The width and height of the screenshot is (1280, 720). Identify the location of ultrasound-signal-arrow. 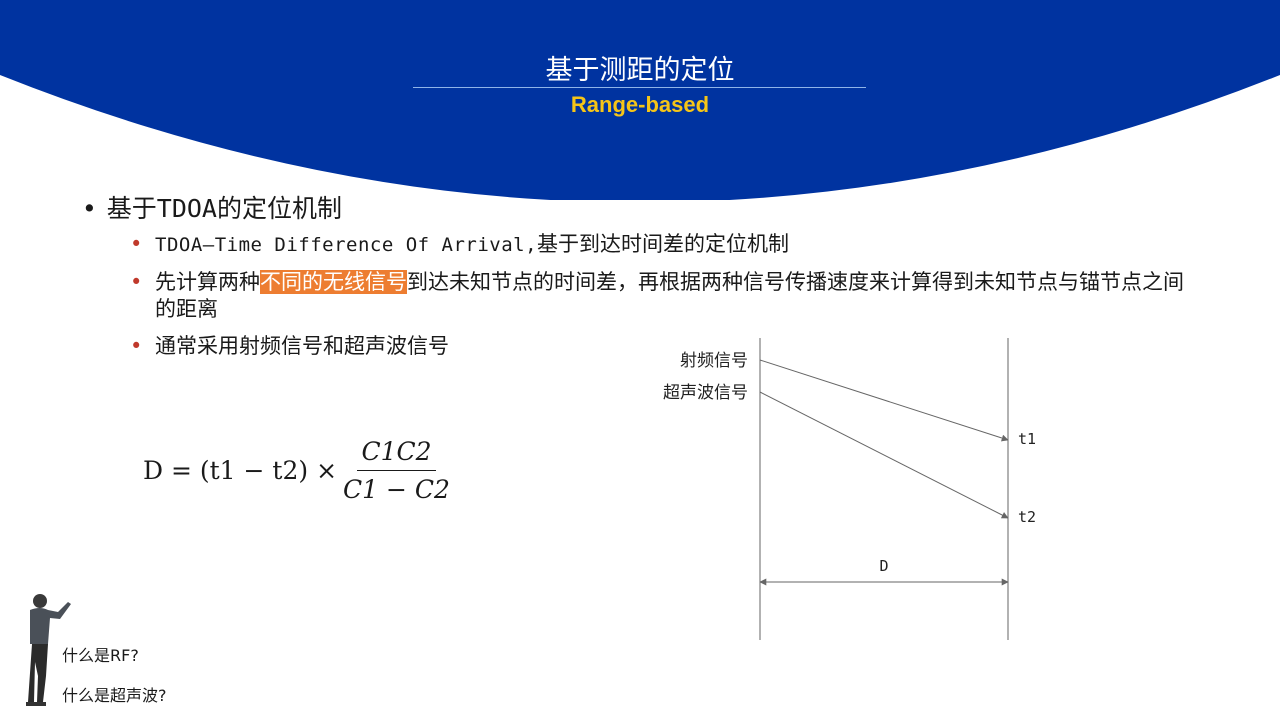
(884, 455).